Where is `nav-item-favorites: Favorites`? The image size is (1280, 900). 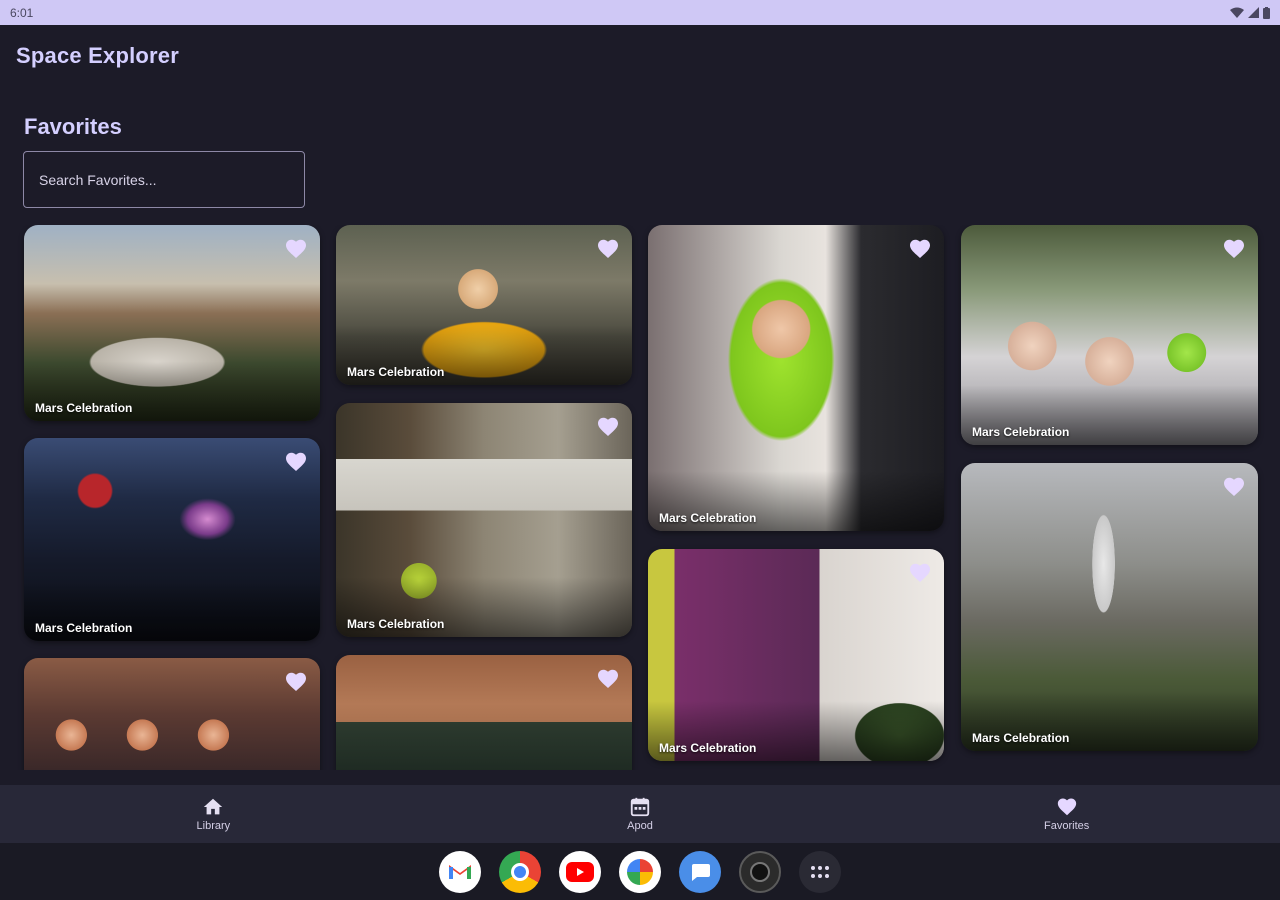
nav-item-favorites: Favorites is located at coordinates (1066, 814).